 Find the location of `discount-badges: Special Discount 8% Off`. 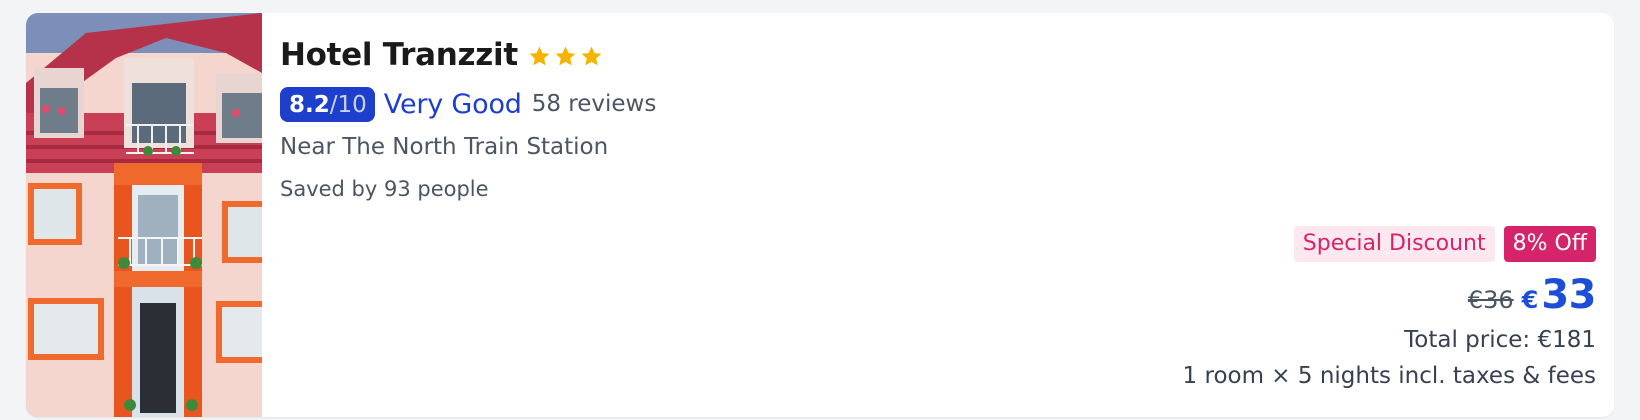

discount-badges: Special Discount 8% Off is located at coordinates (1389, 244).